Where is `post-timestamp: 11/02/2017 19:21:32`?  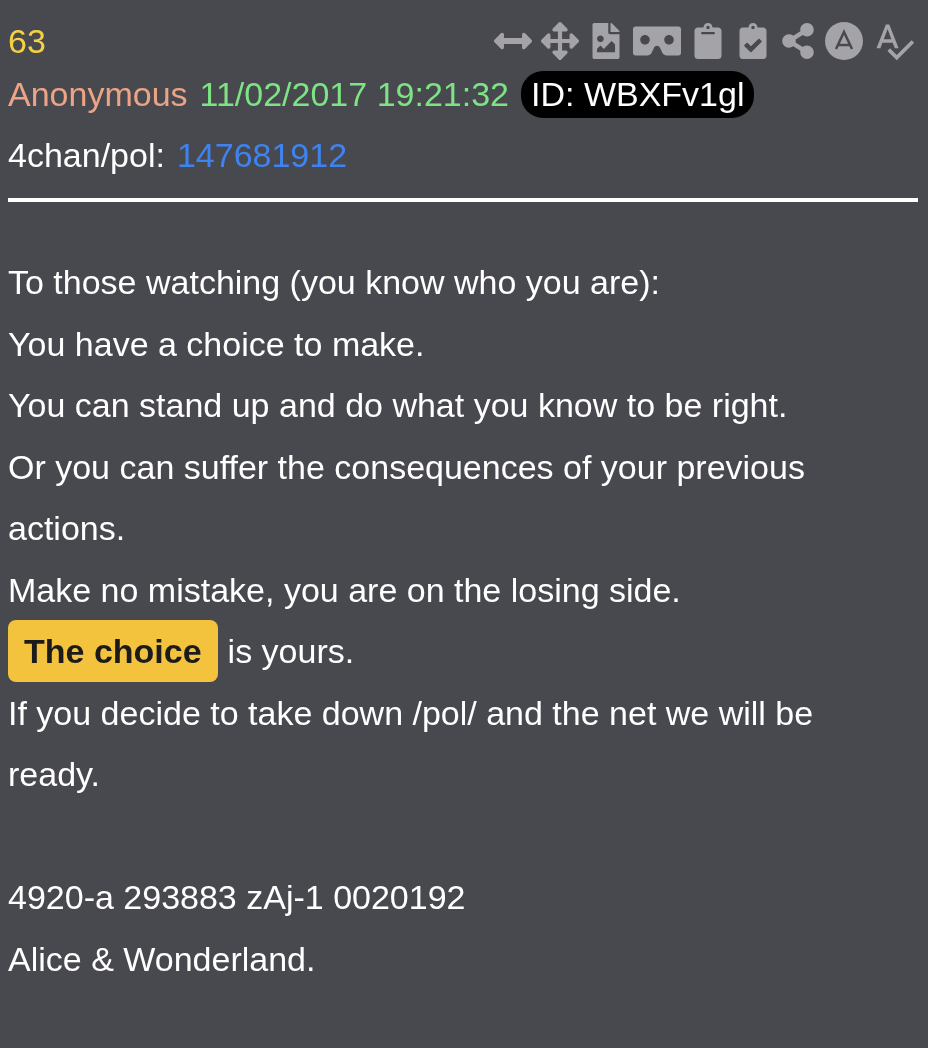 post-timestamp: 11/02/2017 19:21:32 is located at coordinates (354, 94).